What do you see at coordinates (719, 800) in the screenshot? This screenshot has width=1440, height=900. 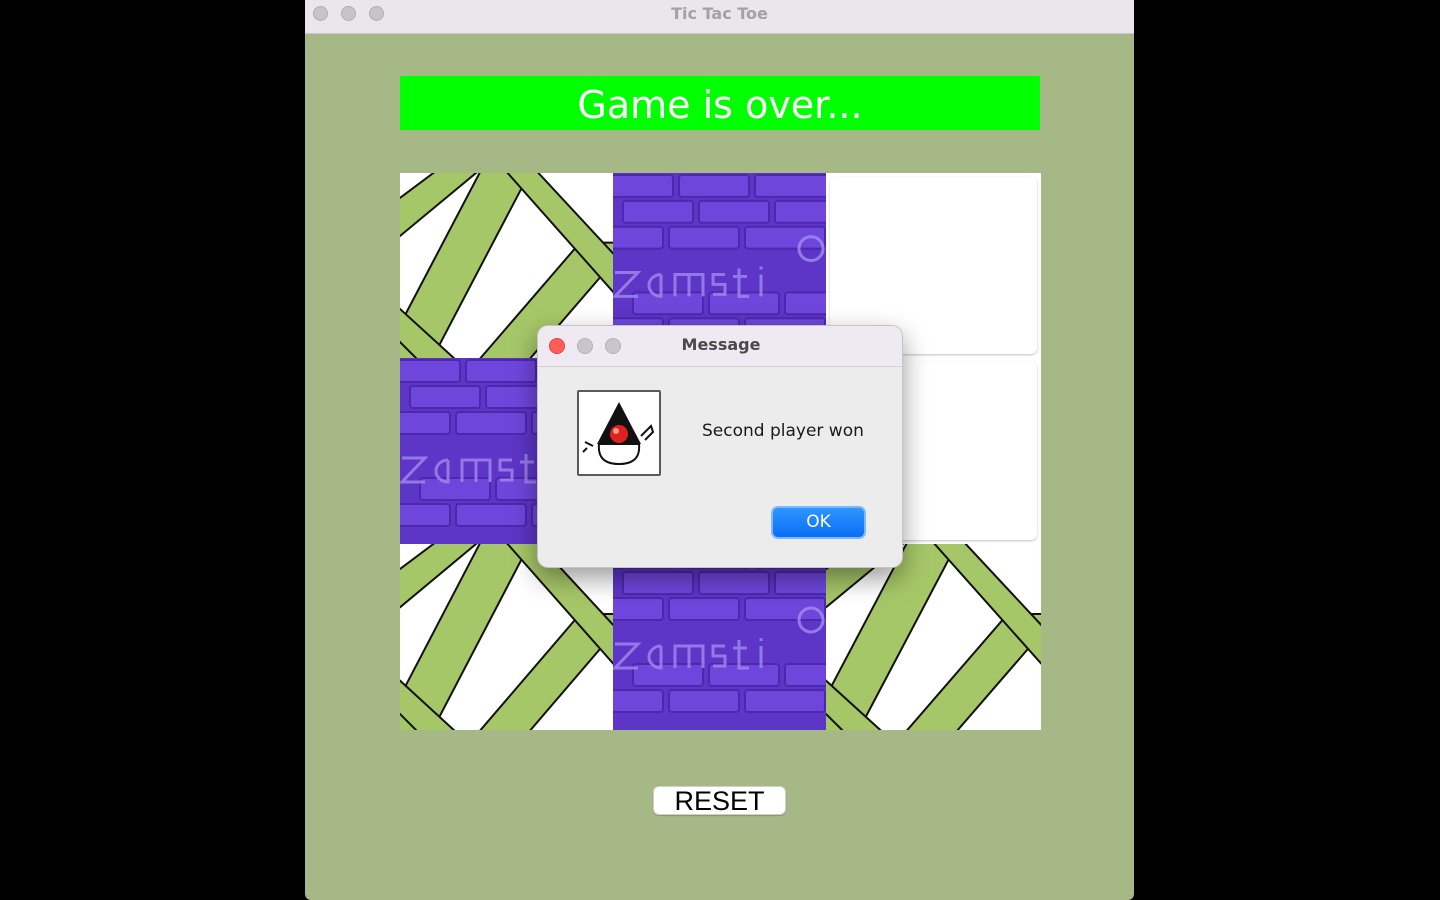 I see `reset-button: RESET` at bounding box center [719, 800].